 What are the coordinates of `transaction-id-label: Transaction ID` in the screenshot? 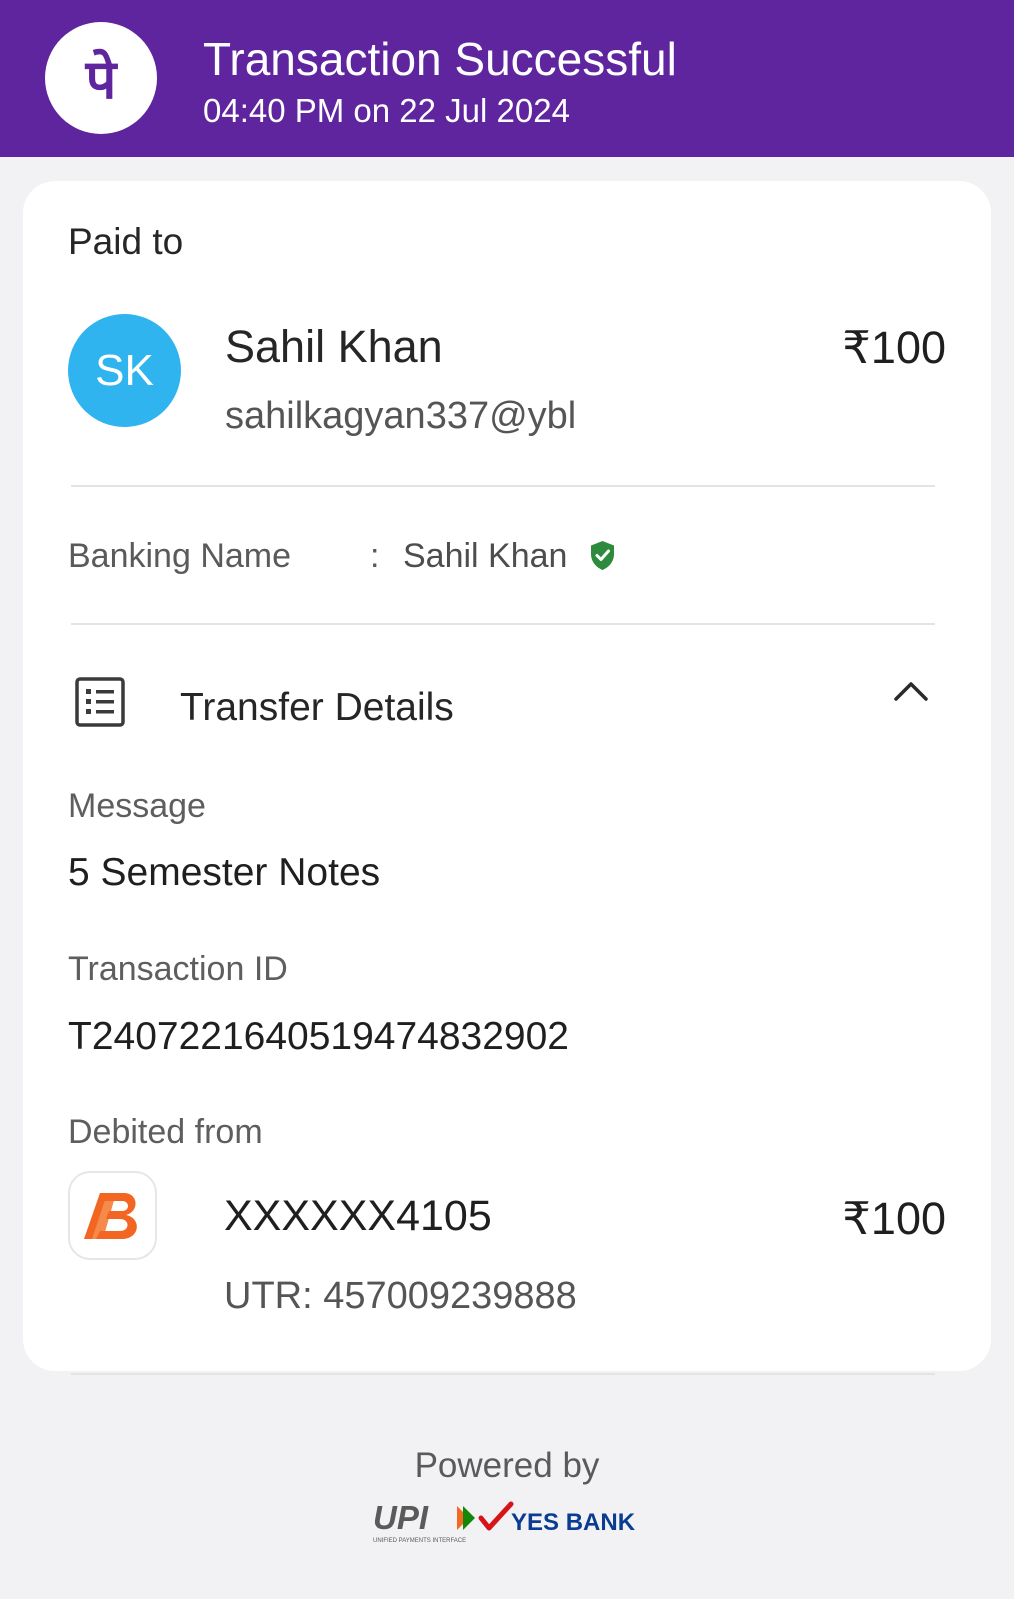 It's located at (178, 969).